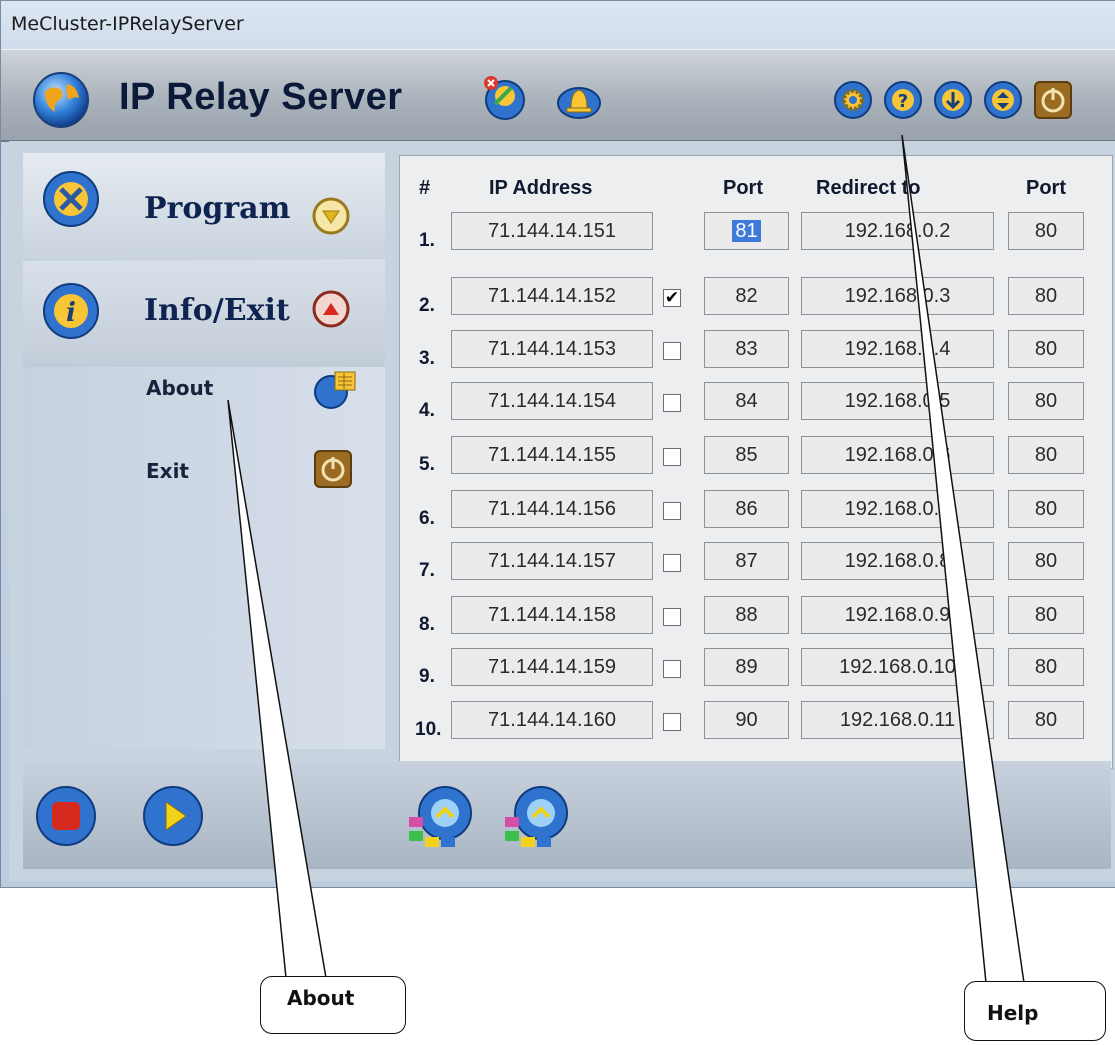  I want to click on about-callout: About, so click(333, 1005).